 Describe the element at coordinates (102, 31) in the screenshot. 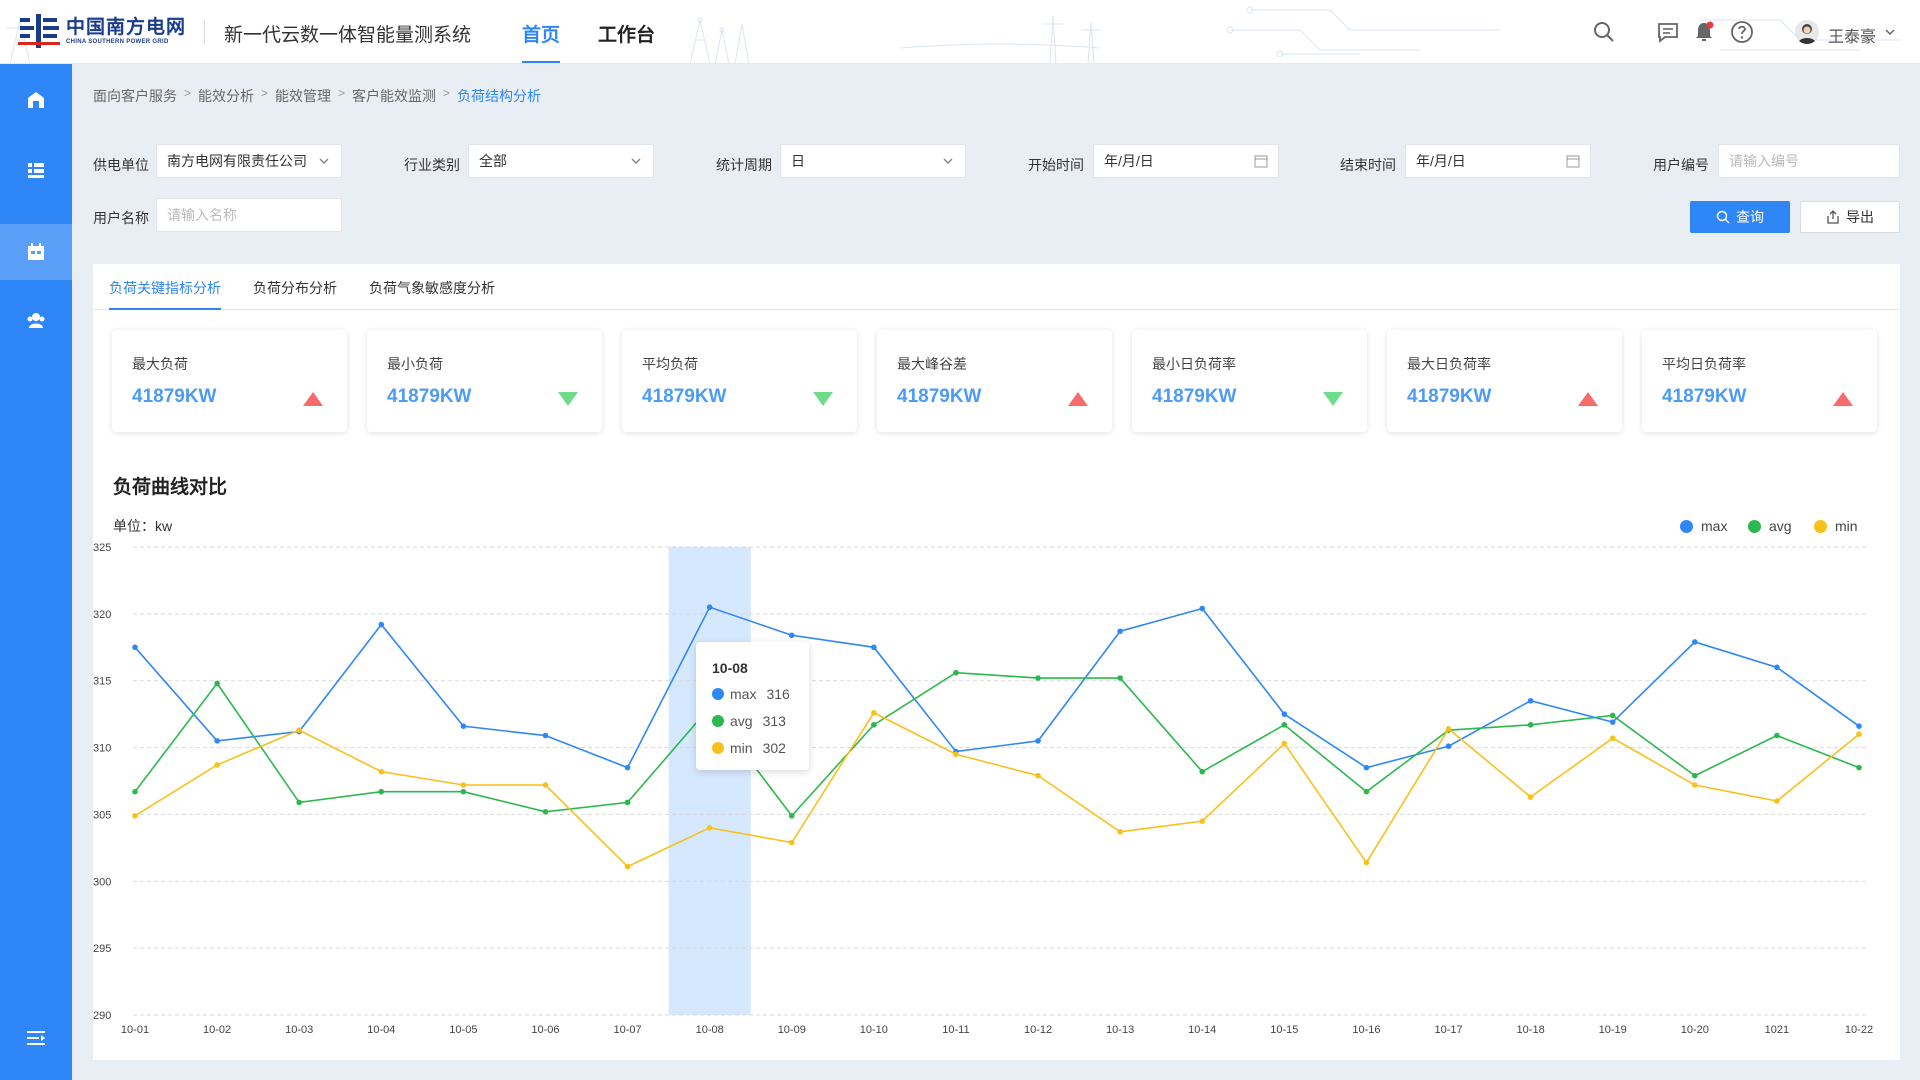

I see `brand-logo: 中国南方电网 CHINA SOUTHERN POWER GRID` at that location.